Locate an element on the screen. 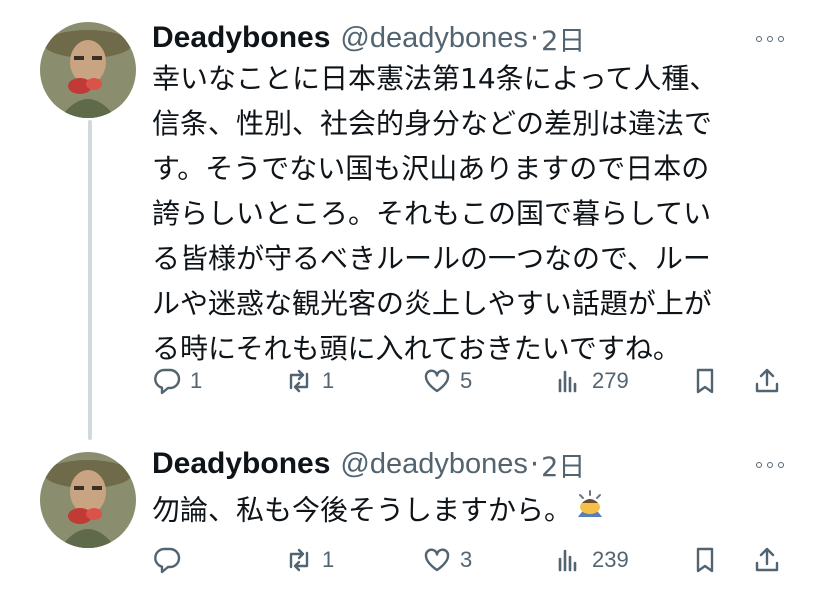 The width and height of the screenshot is (828, 595). reply-button: 1 is located at coordinates (177, 381).